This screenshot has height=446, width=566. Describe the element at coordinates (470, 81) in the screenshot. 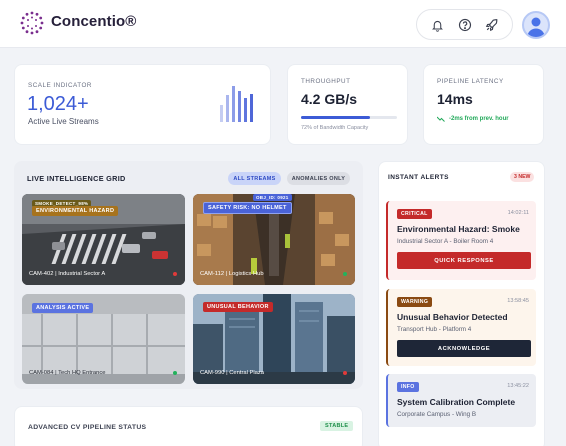

I see `latency-label: PIPELINE LATENCY` at that location.